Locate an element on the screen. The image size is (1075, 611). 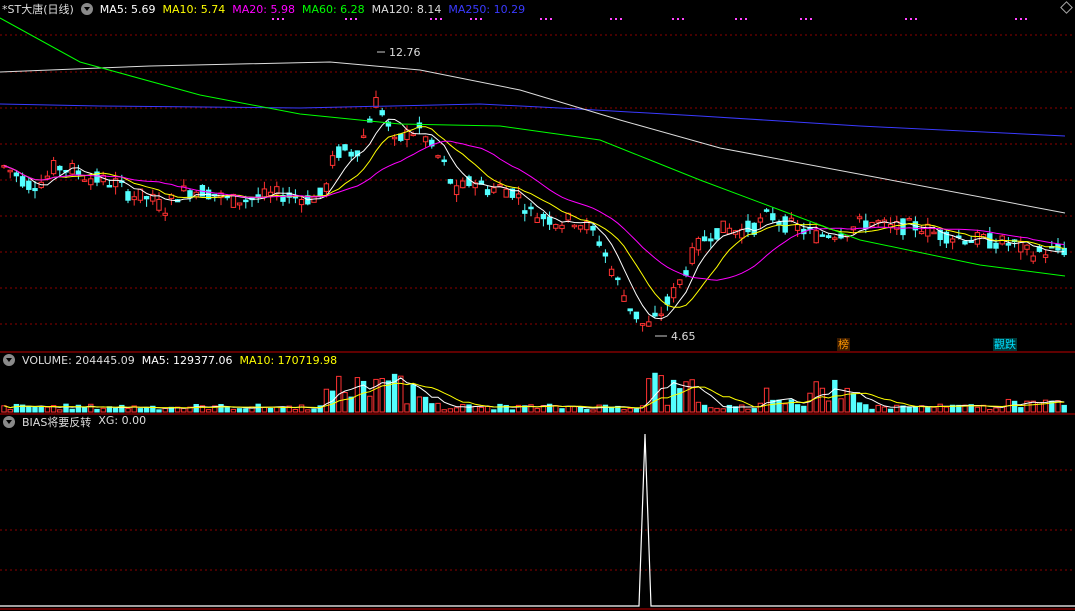
tag-guandie: 觀跌 is located at coordinates (1005, 344).